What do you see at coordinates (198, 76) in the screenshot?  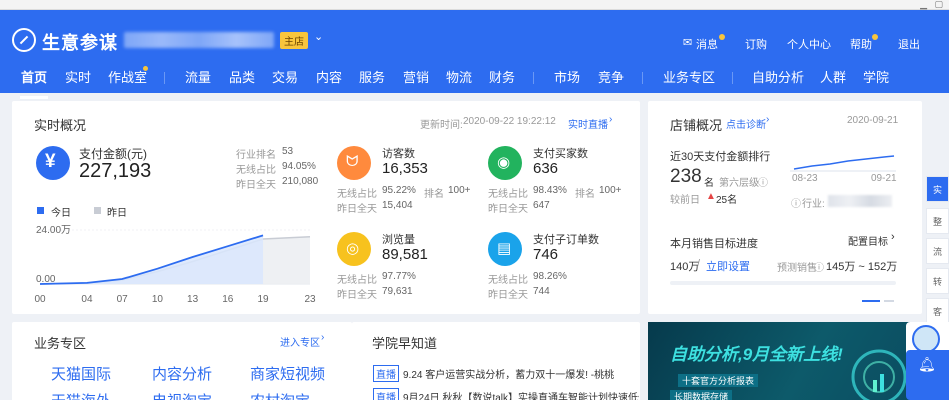 I see `menu-traffic: 流量` at bounding box center [198, 76].